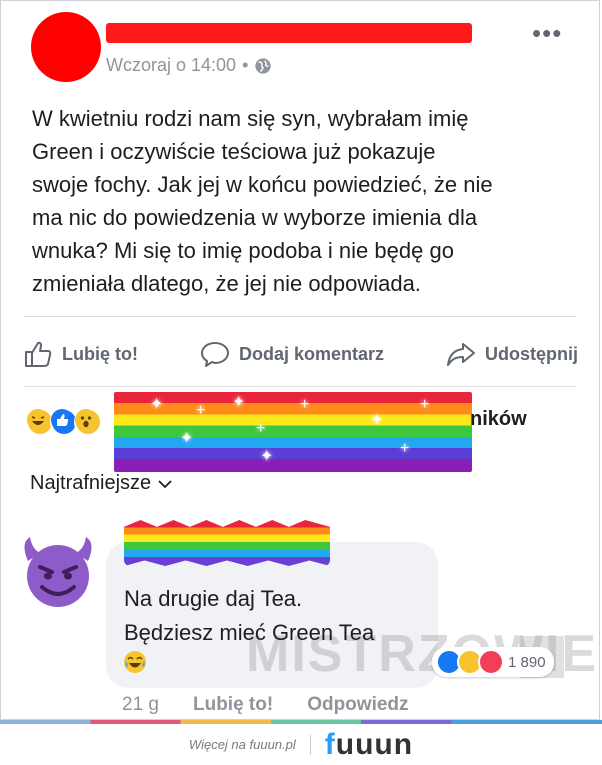 The height and width of the screenshot is (765, 602). Describe the element at coordinates (527, 662) in the screenshot. I see `comment-reaction-count: 1 890` at that location.